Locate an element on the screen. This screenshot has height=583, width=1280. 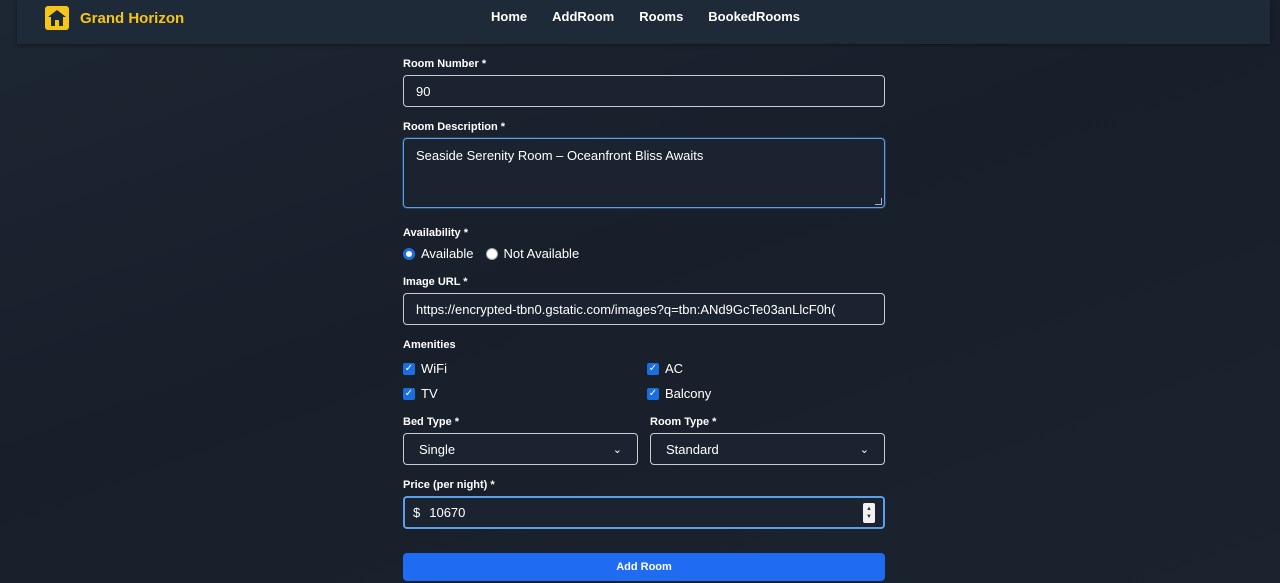
room-description-label: Room Description * is located at coordinates (454, 127).